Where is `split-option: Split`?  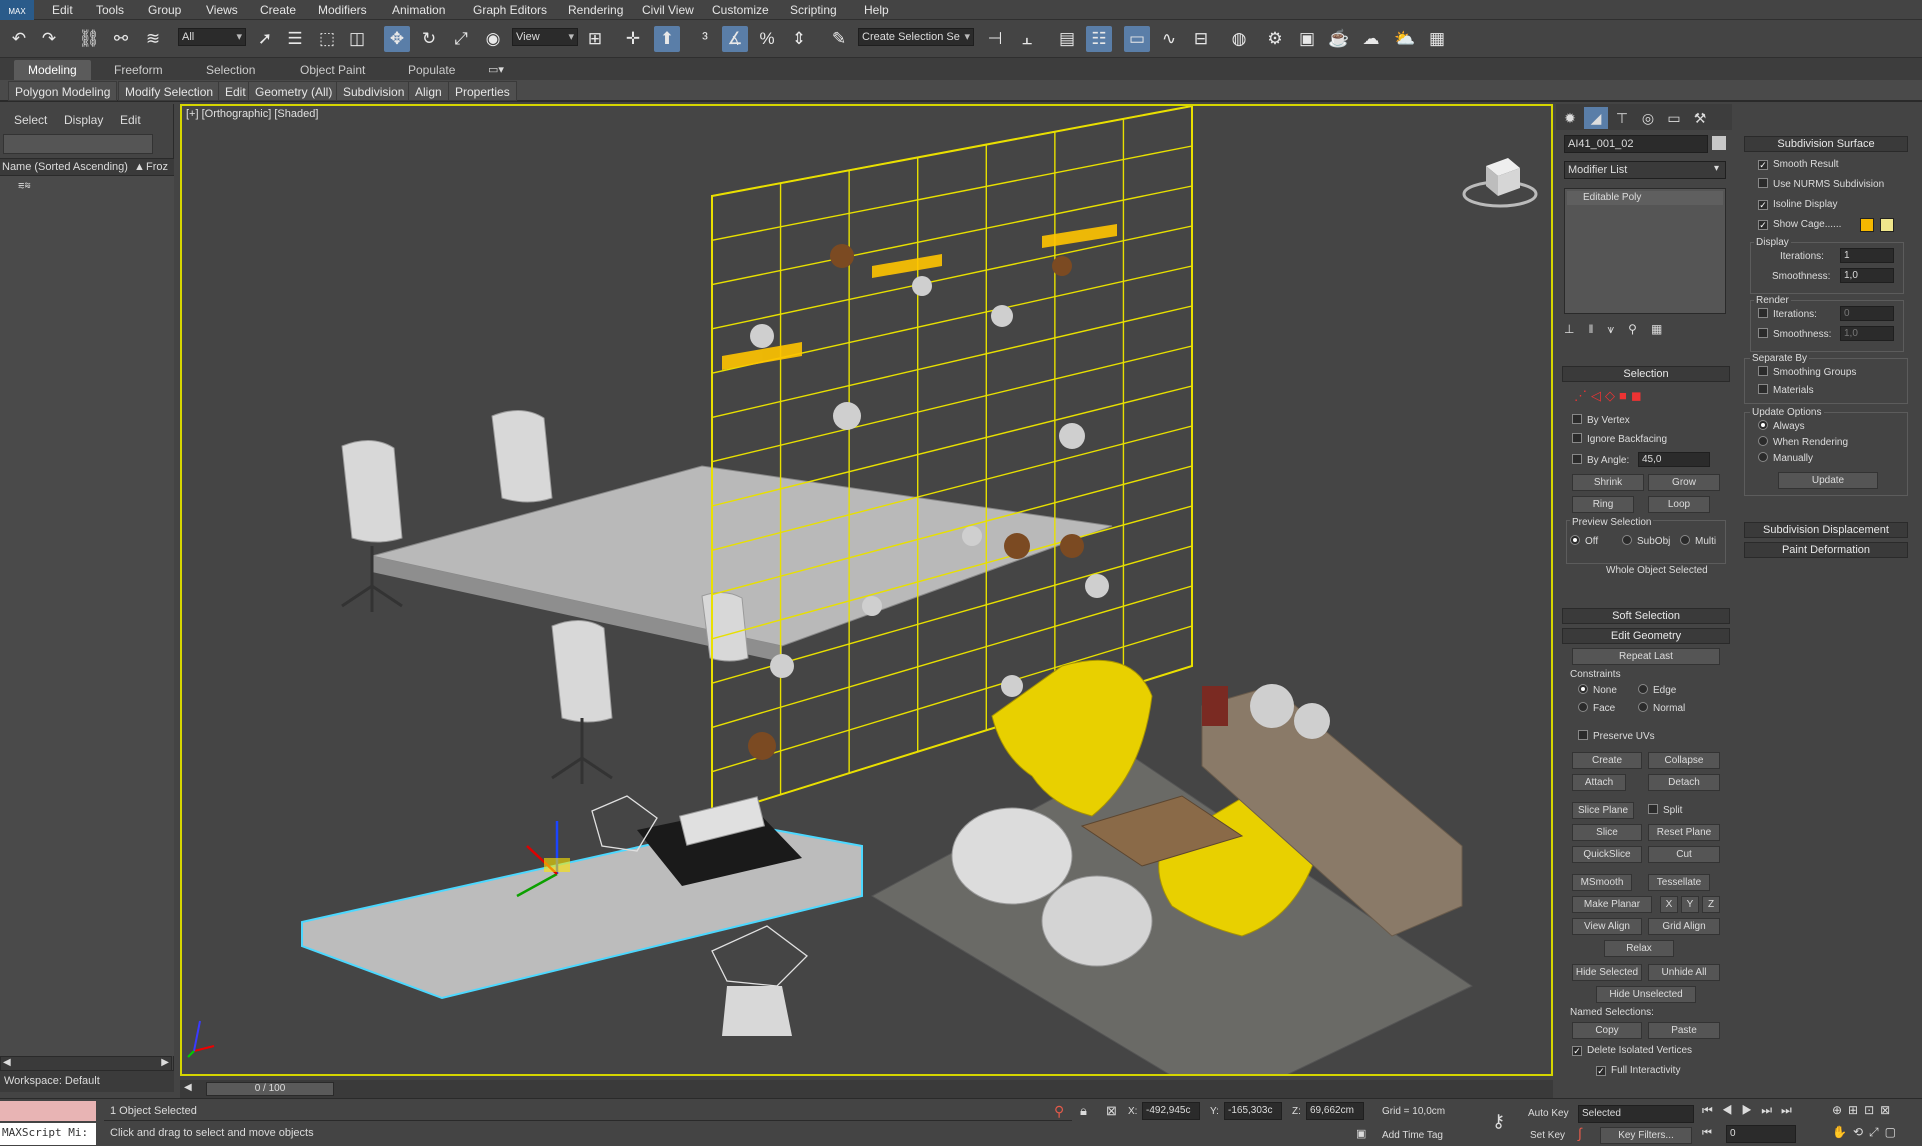
split-option: Split is located at coordinates (1665, 811).